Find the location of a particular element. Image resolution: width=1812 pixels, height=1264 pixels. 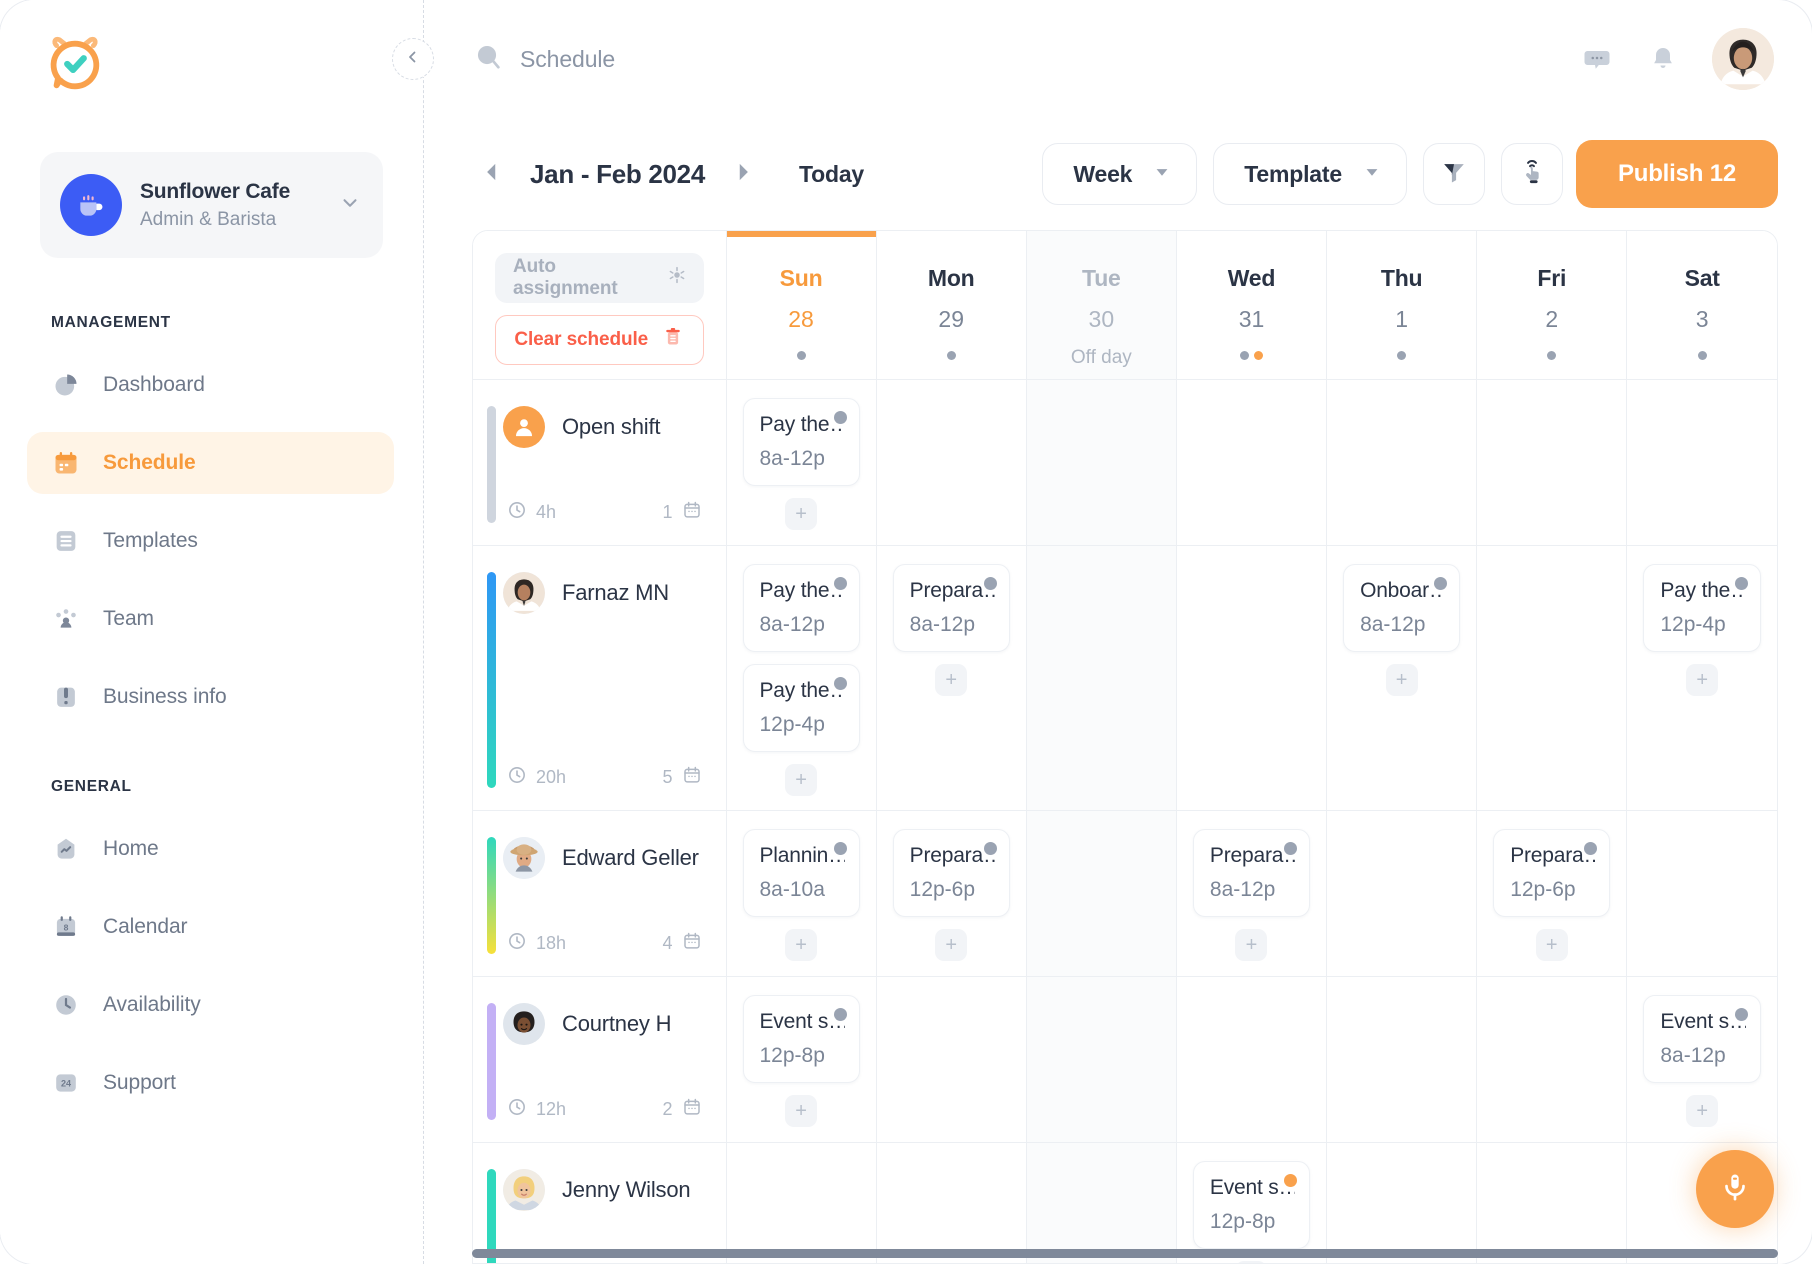

sidebar-item-availability: Availability is located at coordinates (210, 1005).